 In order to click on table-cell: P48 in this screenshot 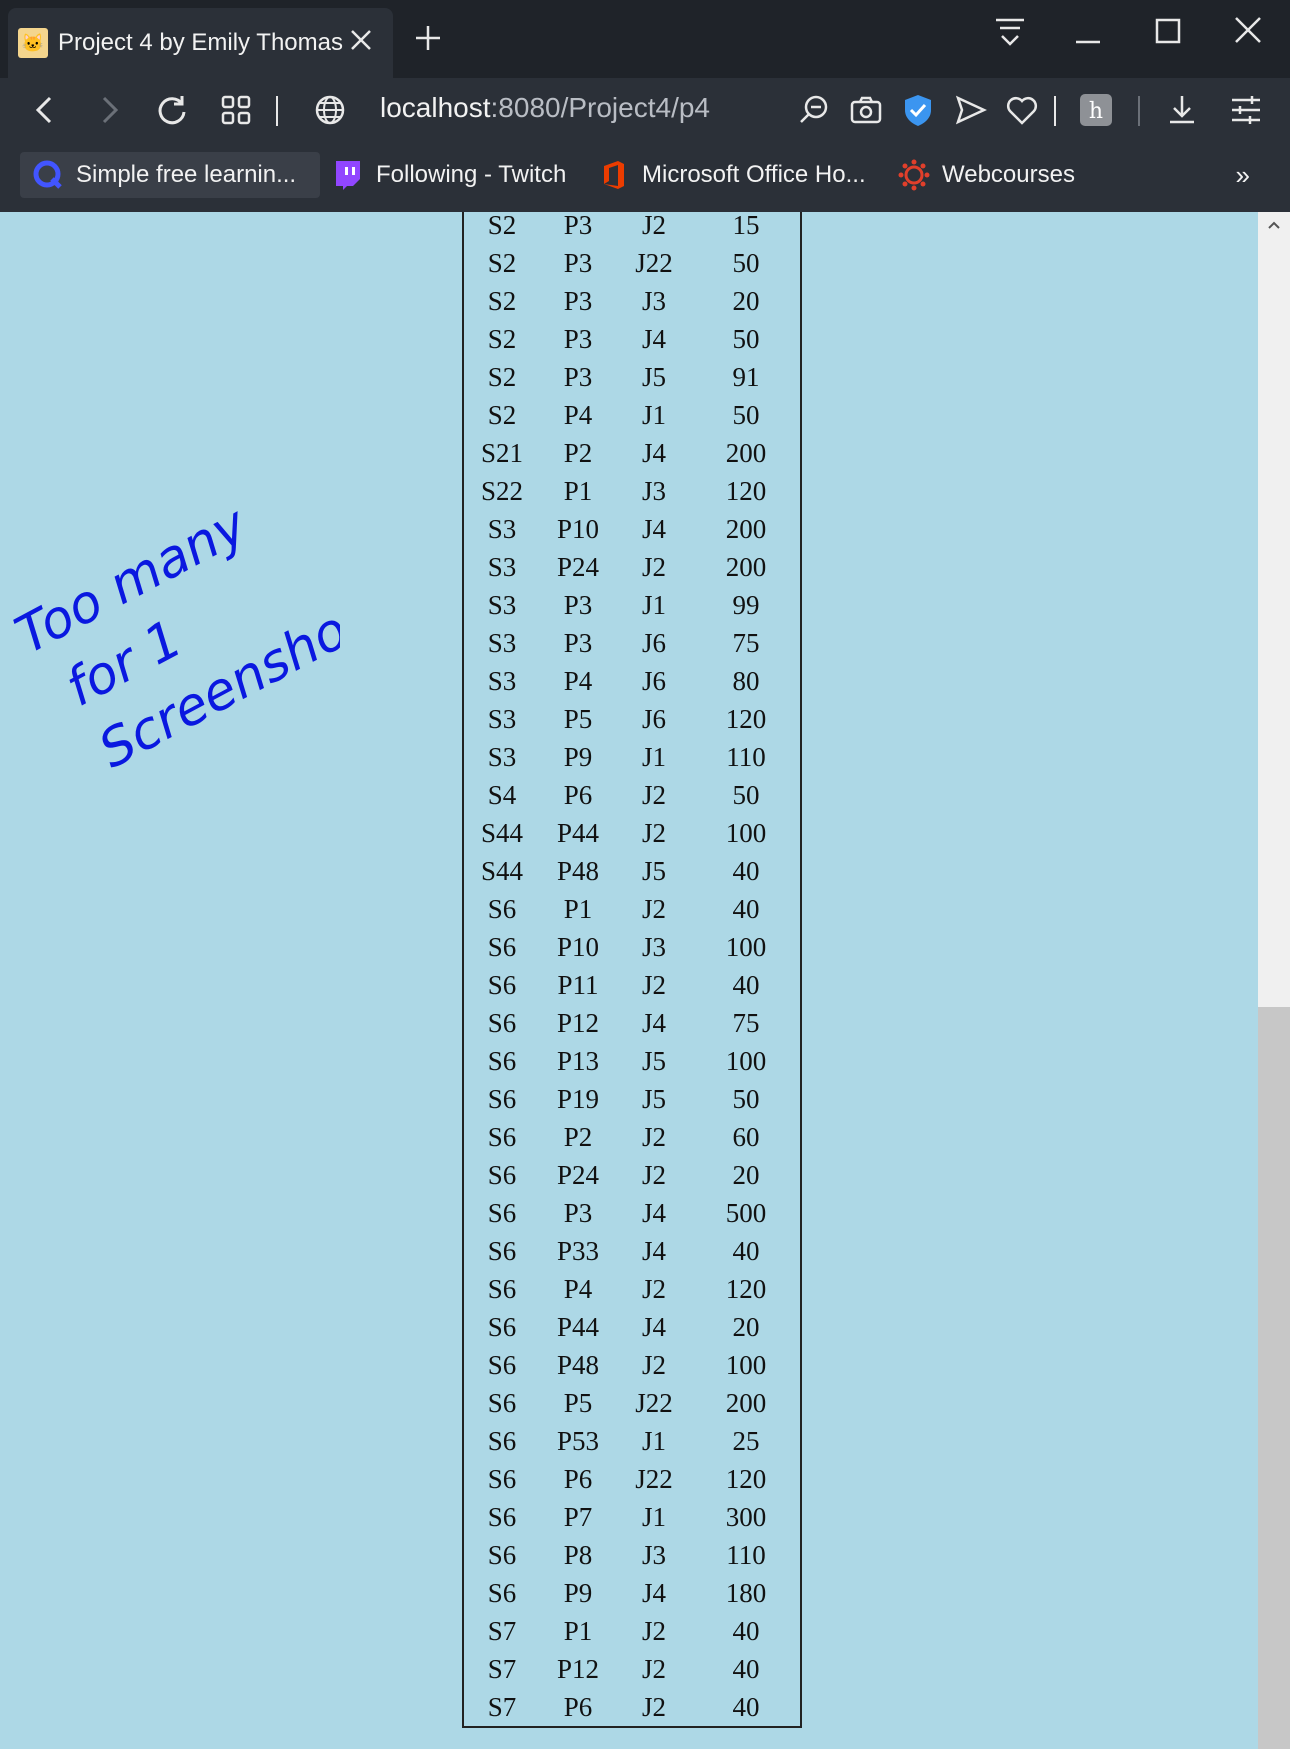, I will do `click(578, 1364)`.